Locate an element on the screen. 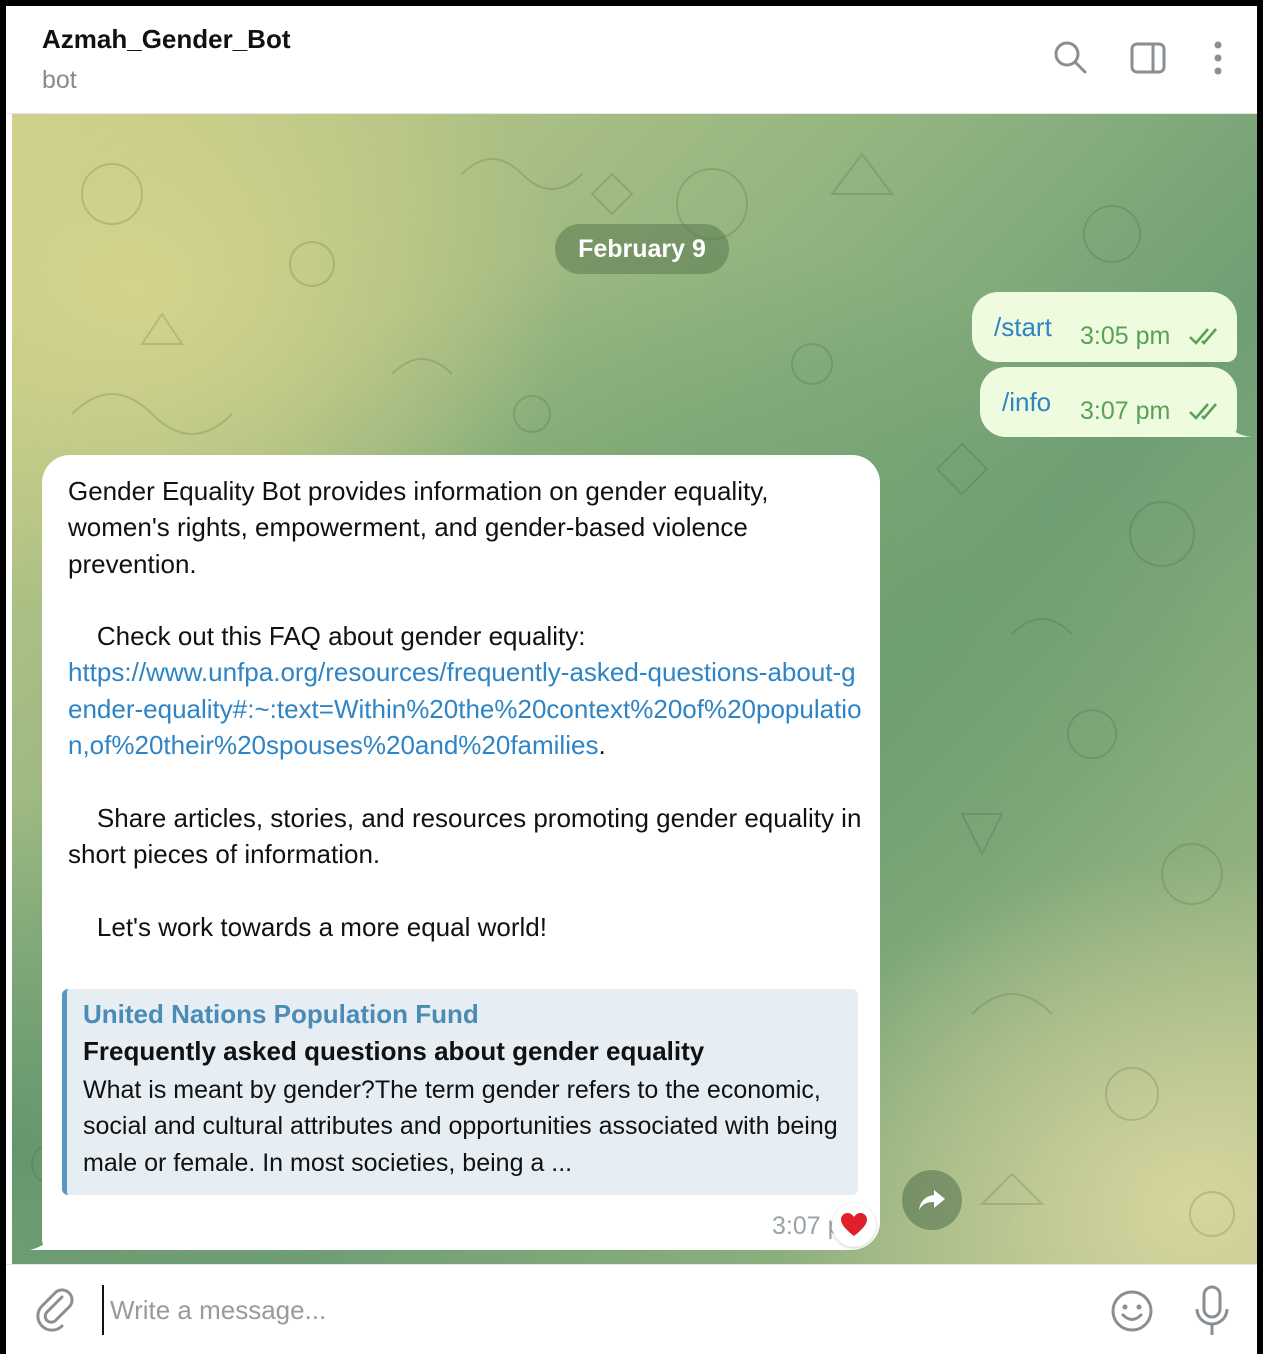 The width and height of the screenshot is (1263, 1354). heart-icon is located at coordinates (854, 1224).